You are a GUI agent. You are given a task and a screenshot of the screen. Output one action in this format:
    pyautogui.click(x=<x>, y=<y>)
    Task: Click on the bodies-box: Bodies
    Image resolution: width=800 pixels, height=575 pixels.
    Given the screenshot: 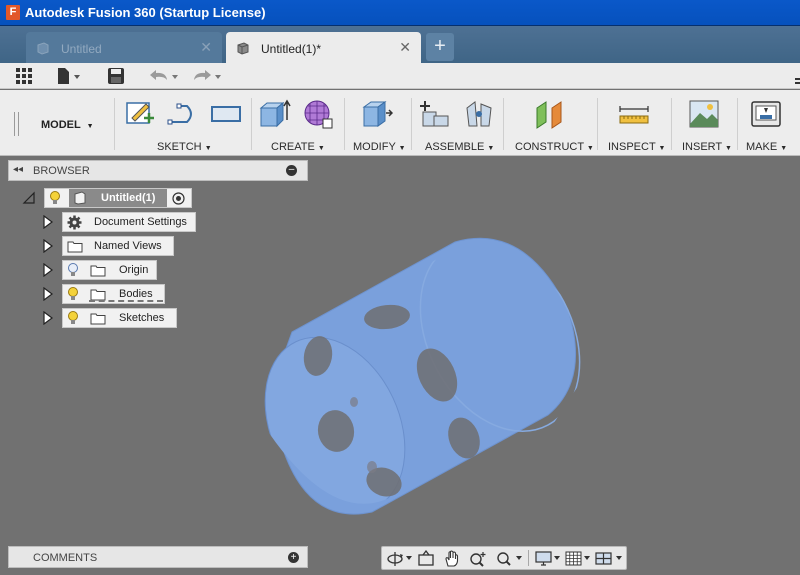 What is the action you would take?
    pyautogui.click(x=113, y=294)
    